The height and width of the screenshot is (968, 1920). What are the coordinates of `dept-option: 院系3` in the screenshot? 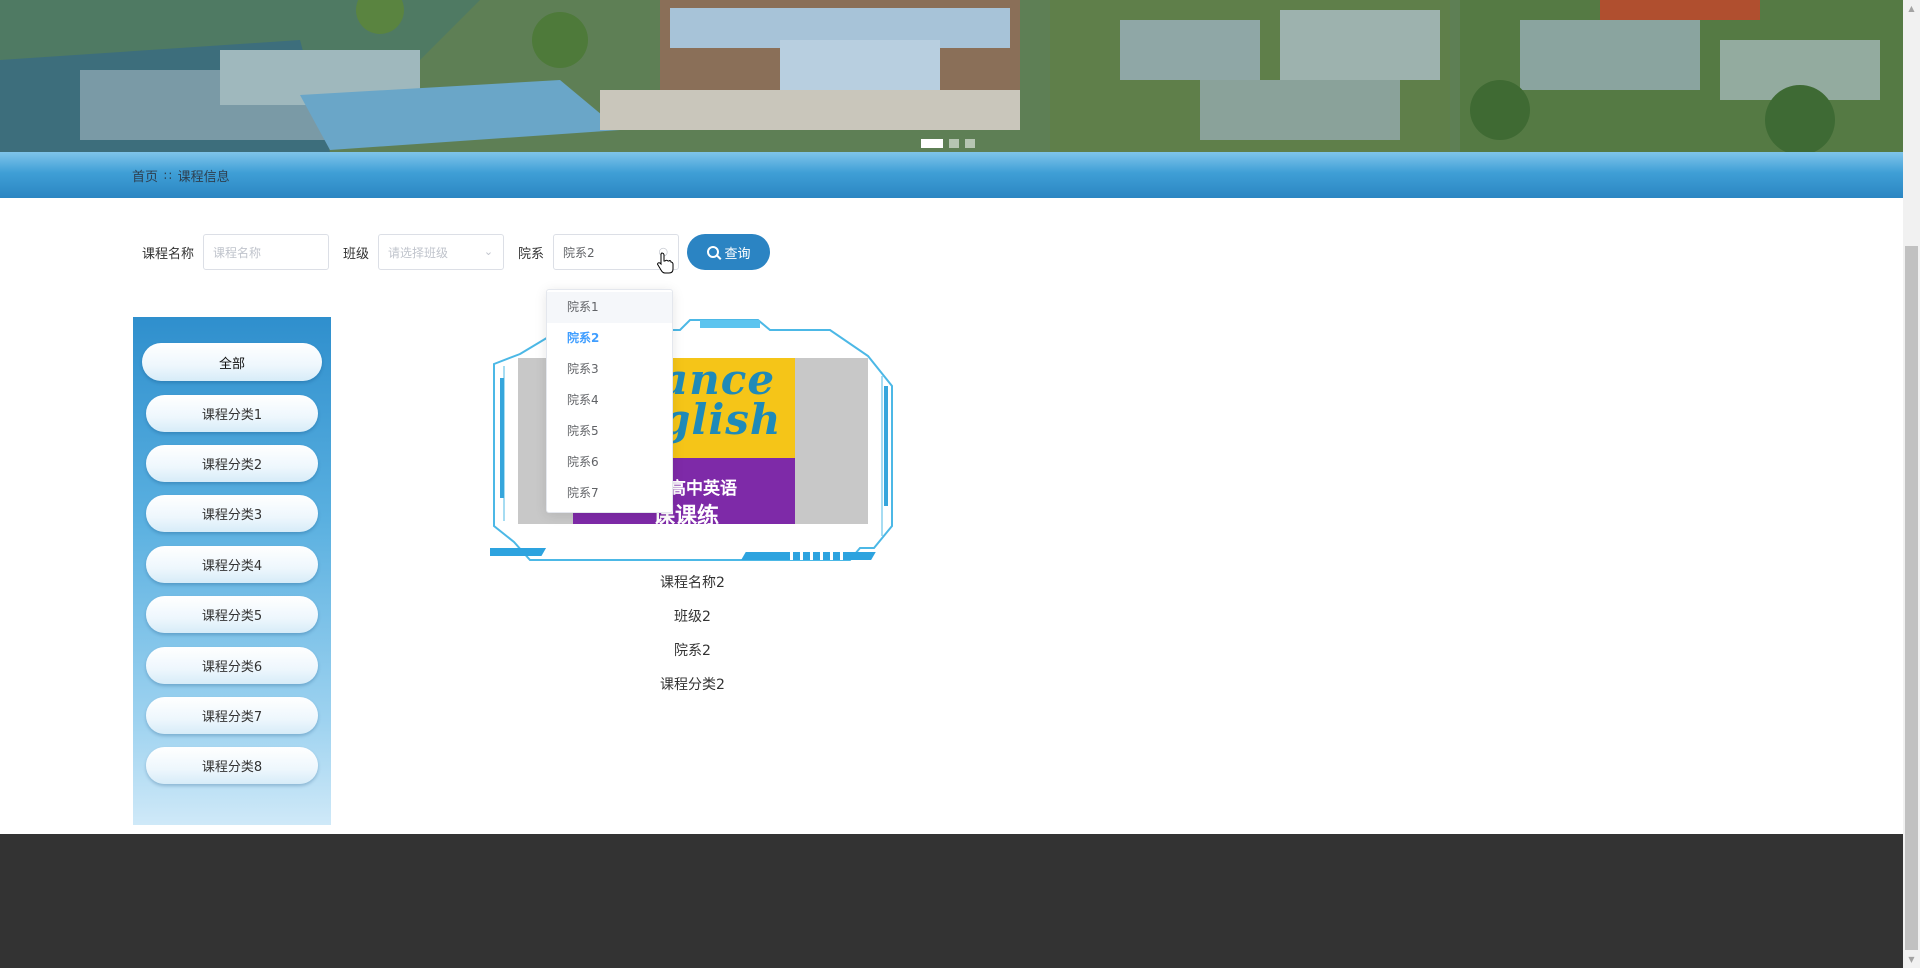 It's located at (609, 369).